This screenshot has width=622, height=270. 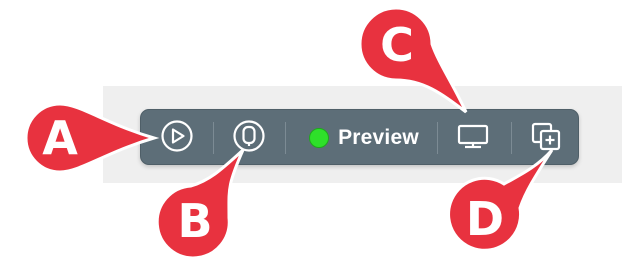 I want to click on preview-button: Preview, so click(x=364, y=138).